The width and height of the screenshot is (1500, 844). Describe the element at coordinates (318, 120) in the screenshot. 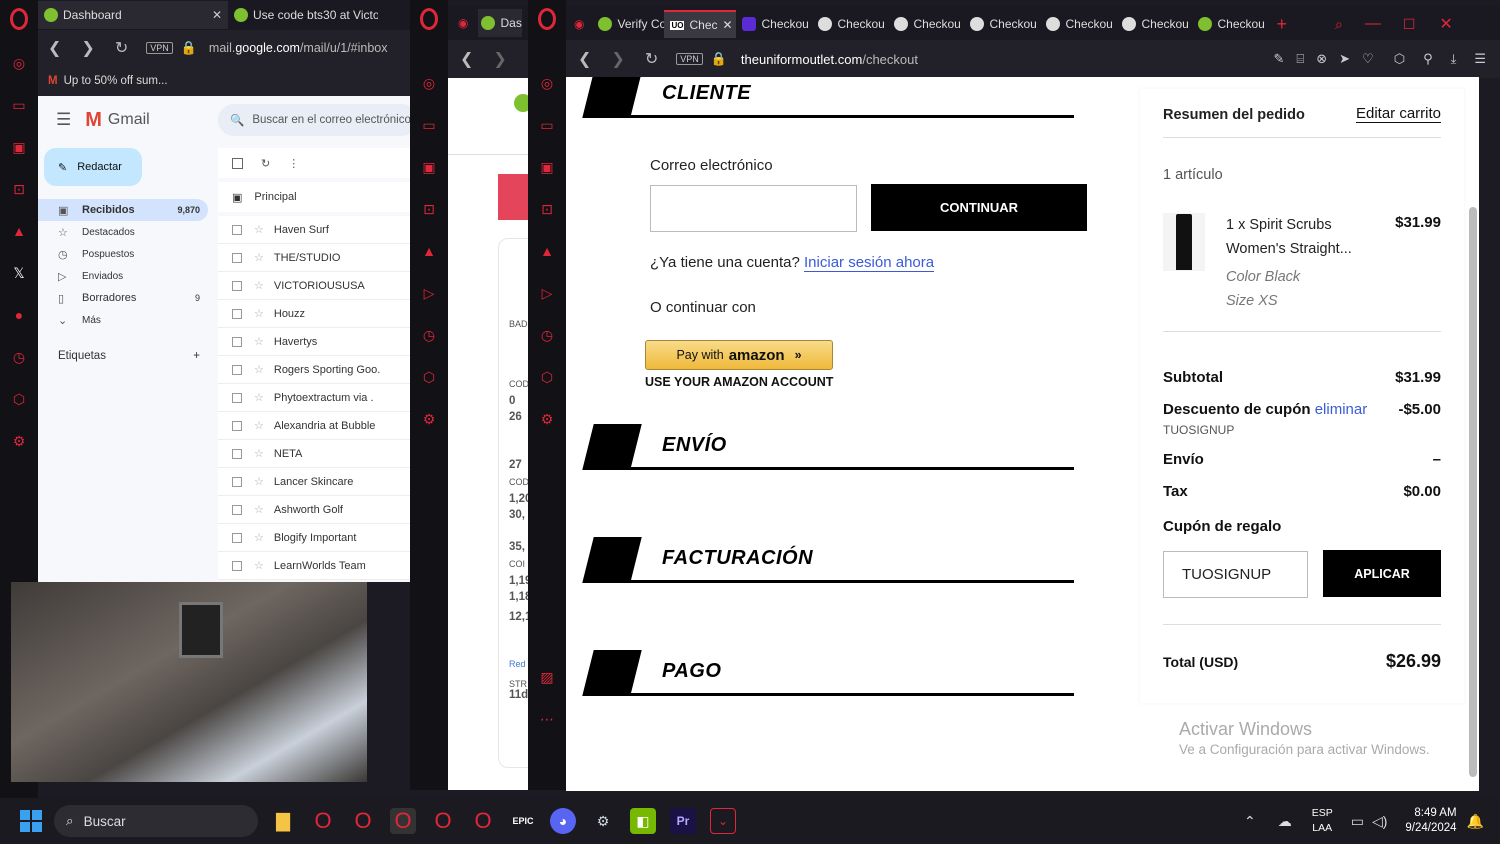

I see `search-input: 🔍 Buscar en el correo electrónico` at that location.